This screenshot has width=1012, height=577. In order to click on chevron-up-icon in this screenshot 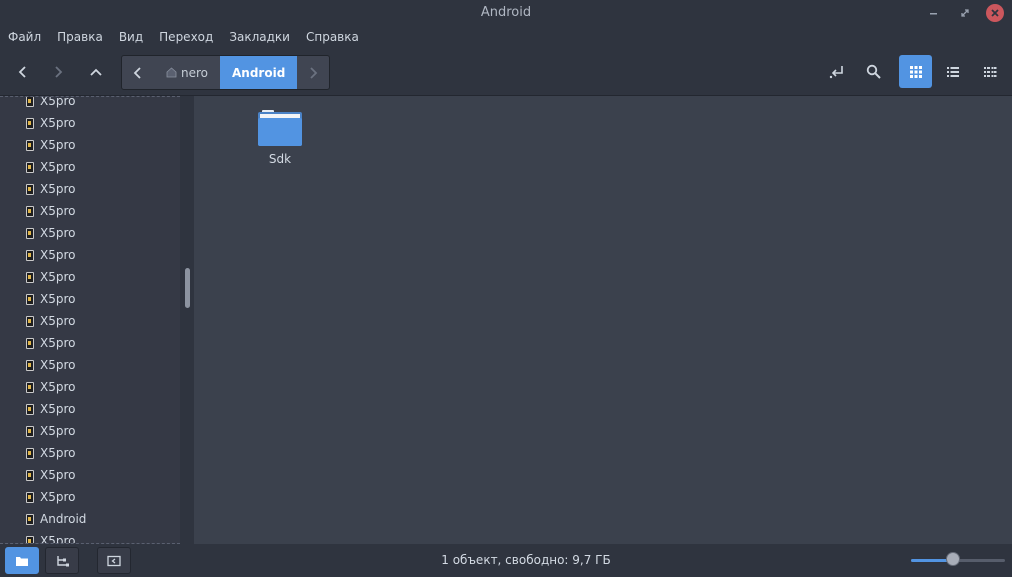, I will do `click(96, 72)`.